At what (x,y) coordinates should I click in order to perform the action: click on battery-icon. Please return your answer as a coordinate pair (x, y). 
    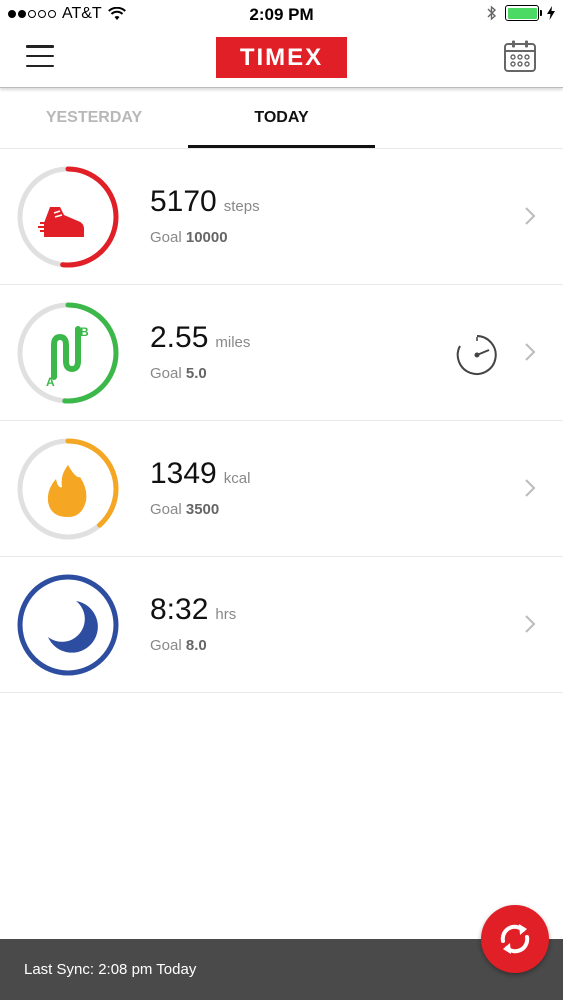
    Looking at the image, I should click on (523, 13).